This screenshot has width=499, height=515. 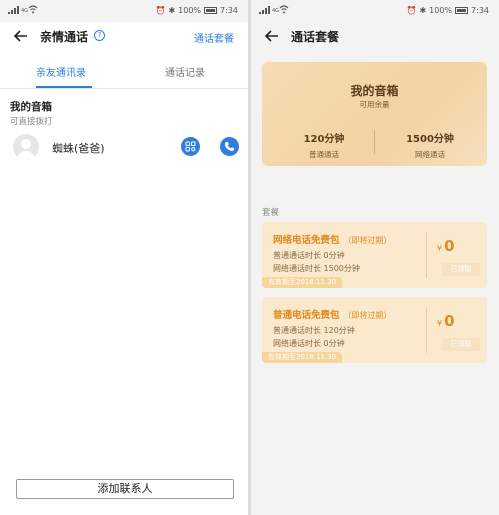 What do you see at coordinates (309, 343) in the screenshot?
I see `package-detail: 网络通话时长 0分钟` at bounding box center [309, 343].